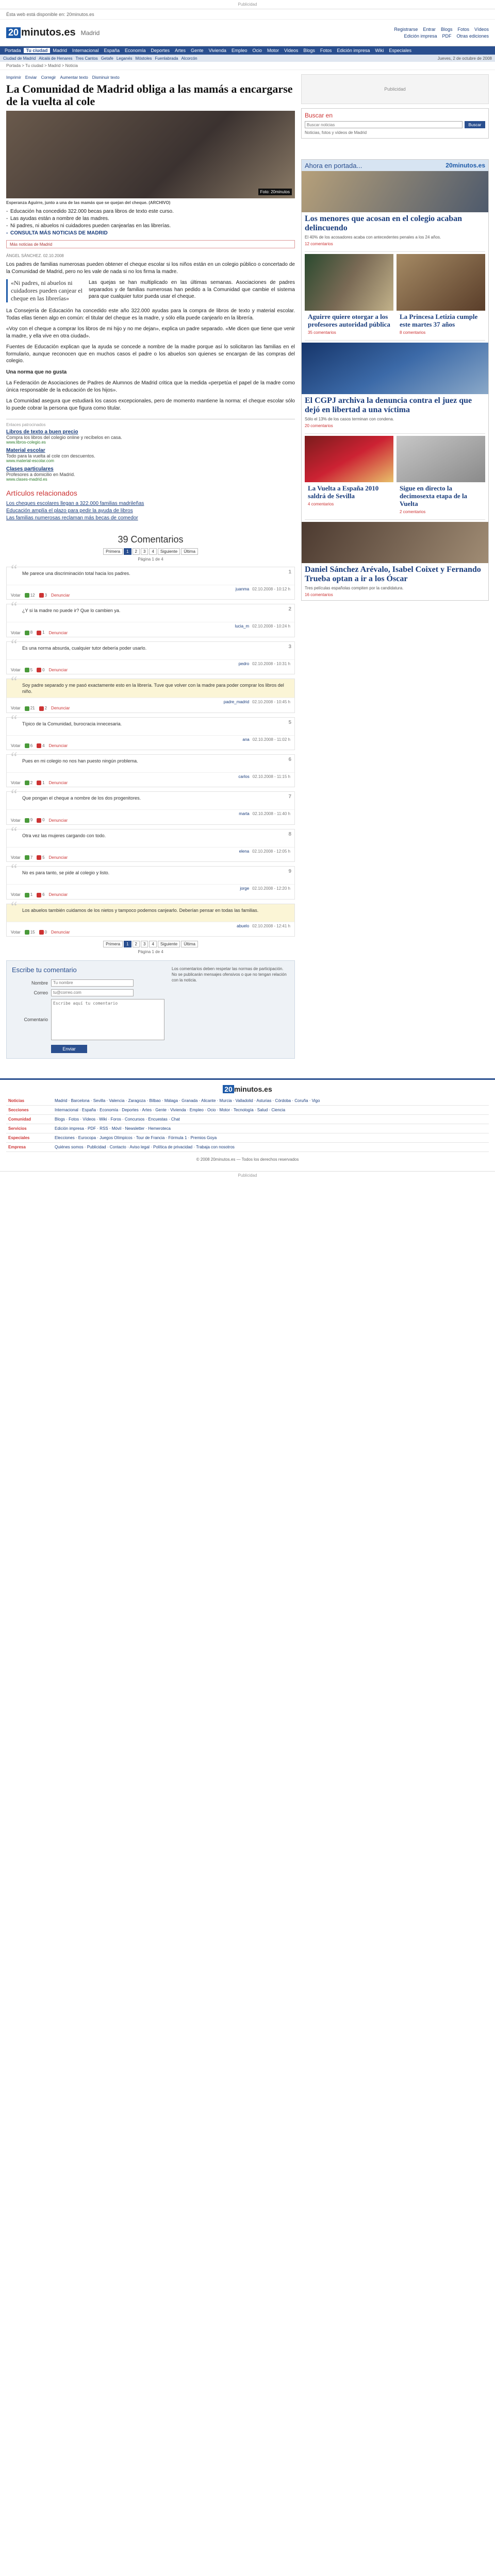  Describe the element at coordinates (28, 783) in the screenshot. I see `vote-up: 2` at that location.